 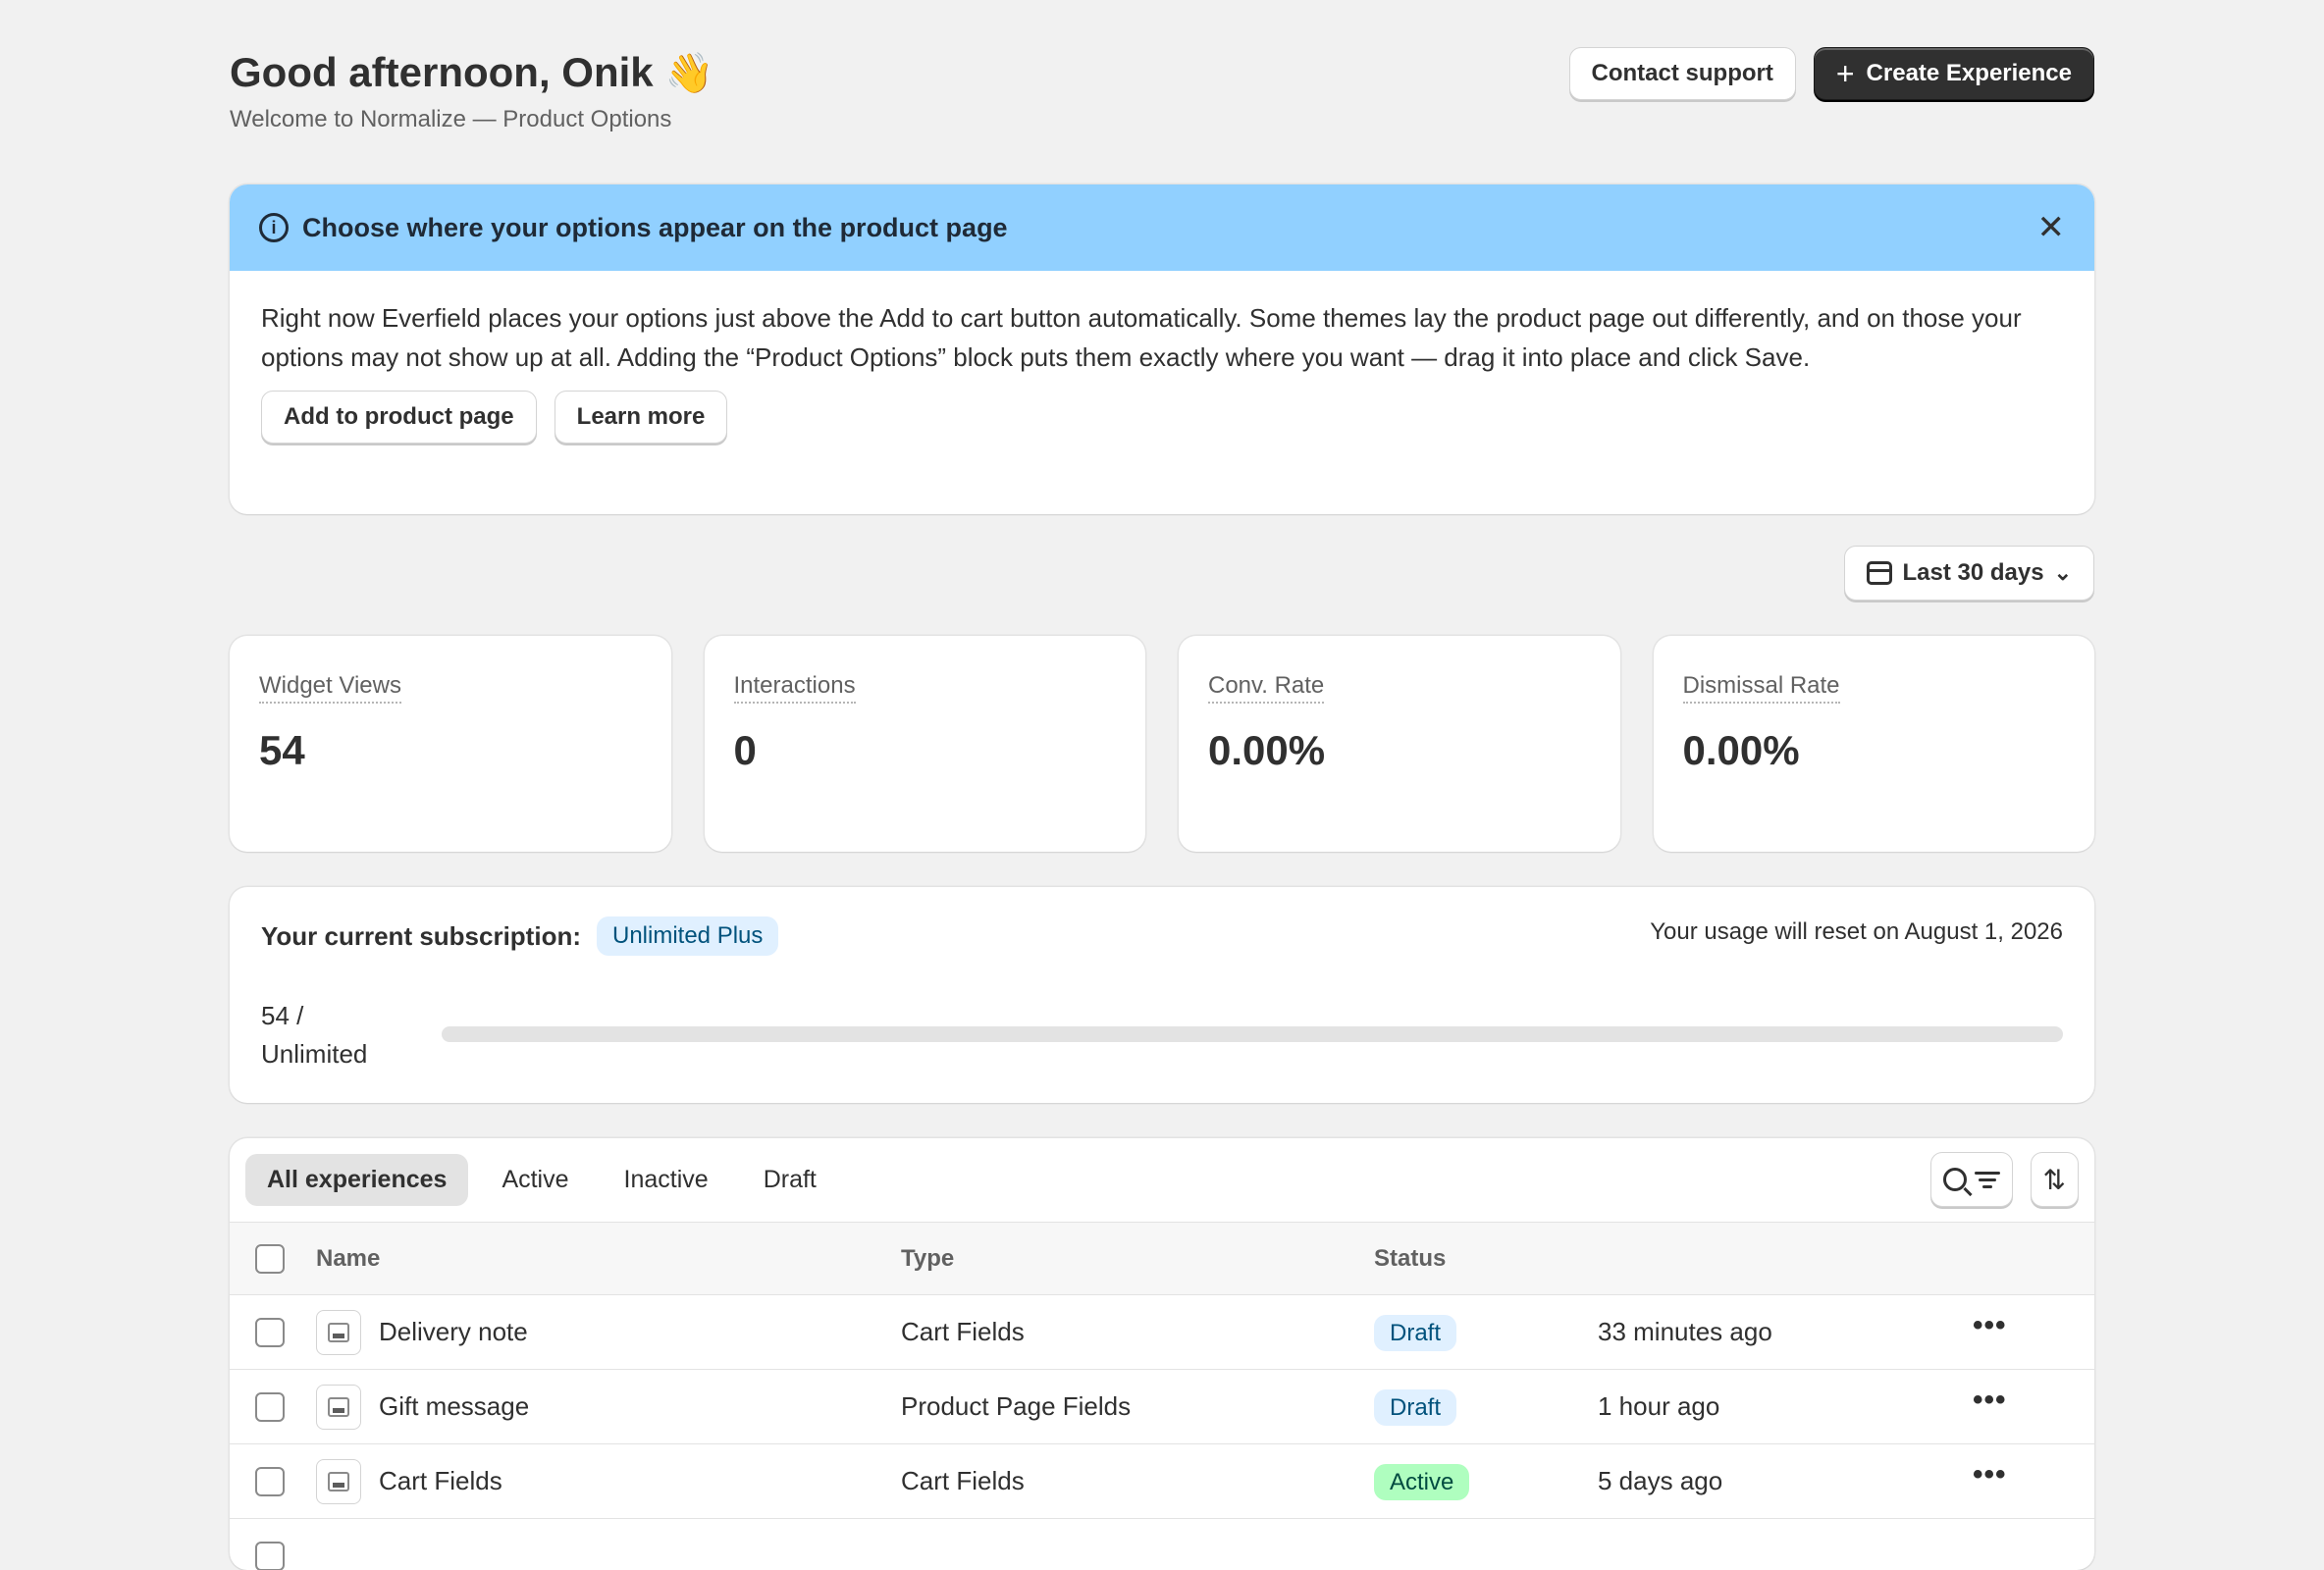 I want to click on learn-more-label: Learn more, so click(x=641, y=417).